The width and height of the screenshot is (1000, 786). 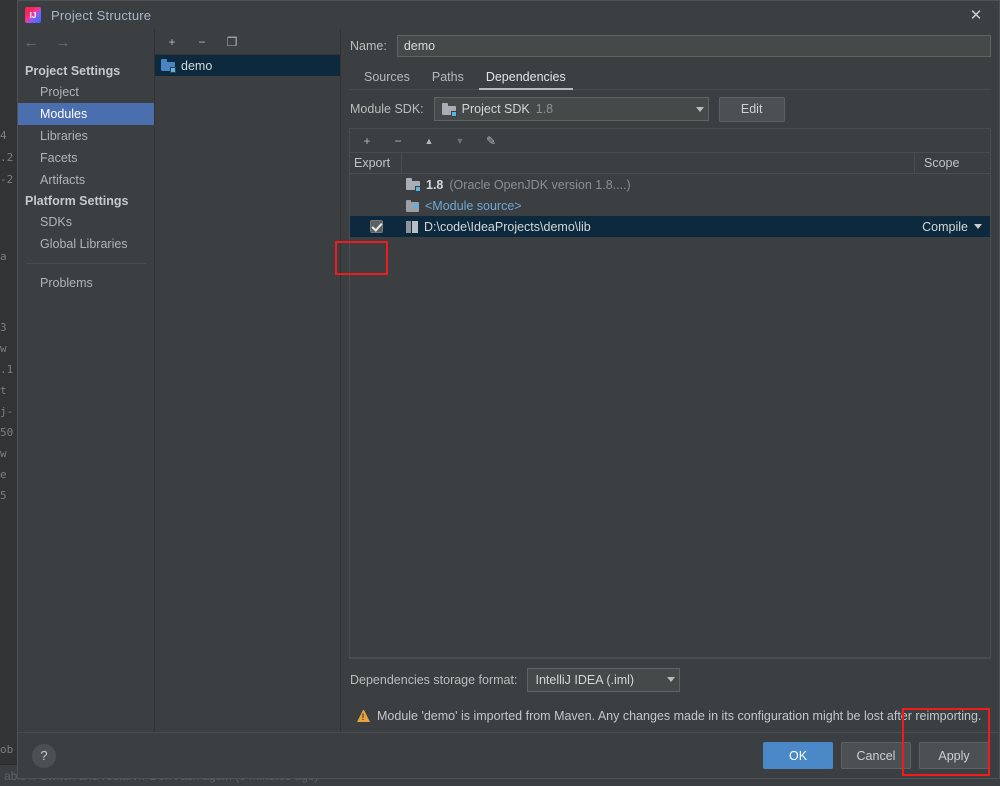 I want to click on dialog-footer: ? OK Cancel Apply, so click(x=508, y=755).